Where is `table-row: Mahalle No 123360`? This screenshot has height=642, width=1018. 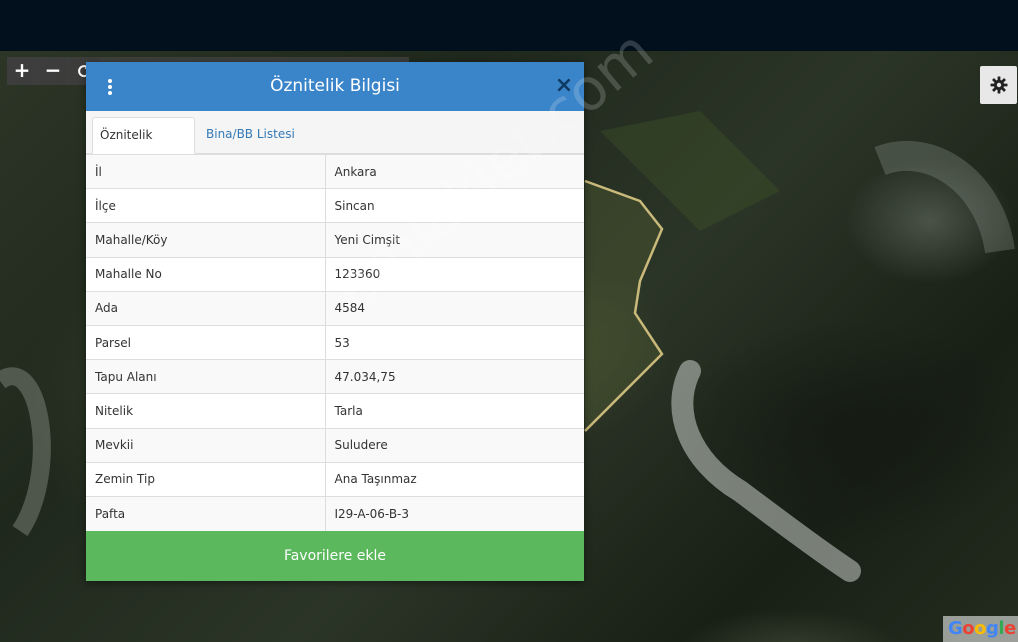
table-row: Mahalle No 123360 is located at coordinates (335, 274).